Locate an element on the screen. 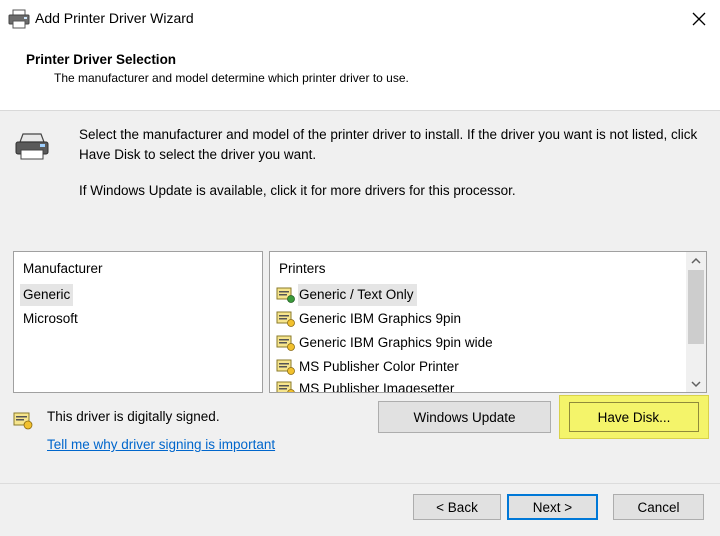  chevron-down-icon is located at coordinates (696, 383).